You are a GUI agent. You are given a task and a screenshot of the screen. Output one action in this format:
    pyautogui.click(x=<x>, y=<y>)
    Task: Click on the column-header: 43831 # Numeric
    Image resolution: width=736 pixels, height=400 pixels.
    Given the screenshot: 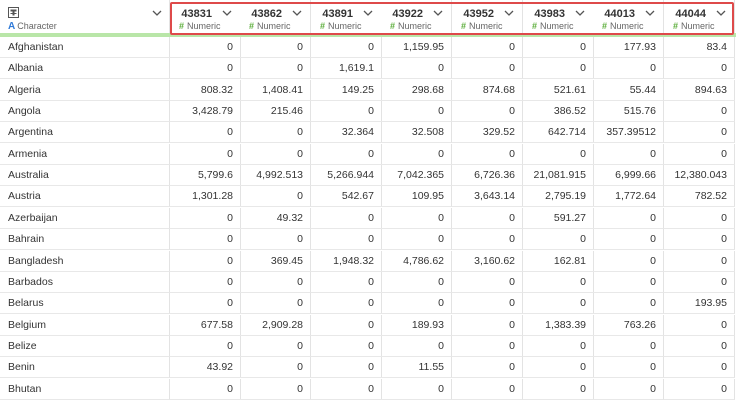 What is the action you would take?
    pyautogui.click(x=205, y=16)
    